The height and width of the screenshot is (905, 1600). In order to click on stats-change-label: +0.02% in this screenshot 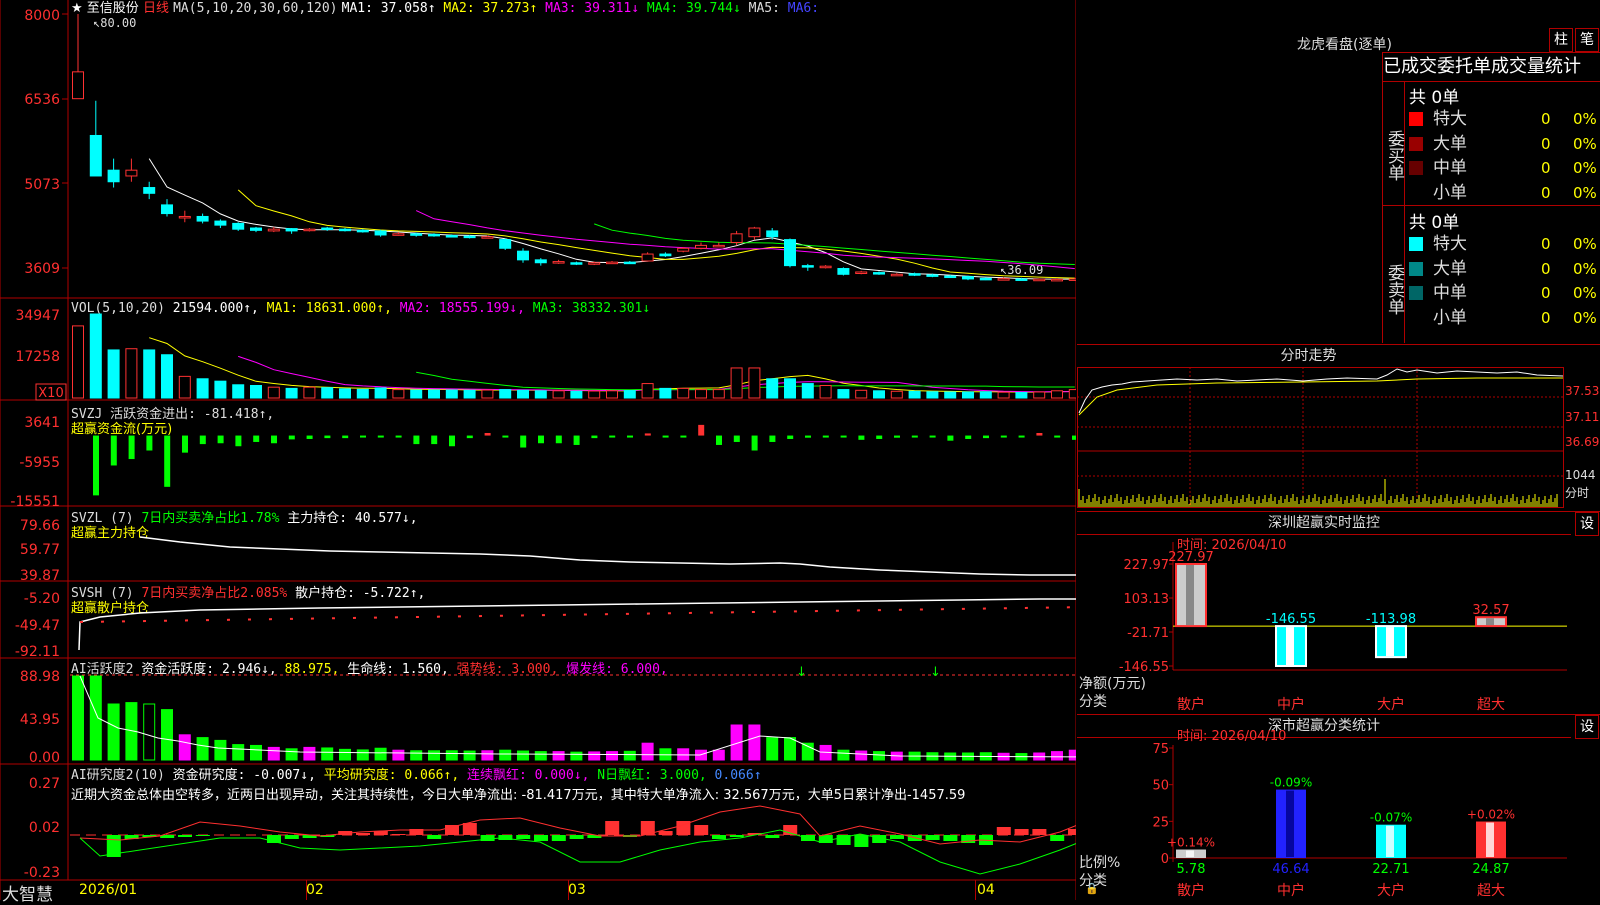, I will do `click(1491, 815)`.